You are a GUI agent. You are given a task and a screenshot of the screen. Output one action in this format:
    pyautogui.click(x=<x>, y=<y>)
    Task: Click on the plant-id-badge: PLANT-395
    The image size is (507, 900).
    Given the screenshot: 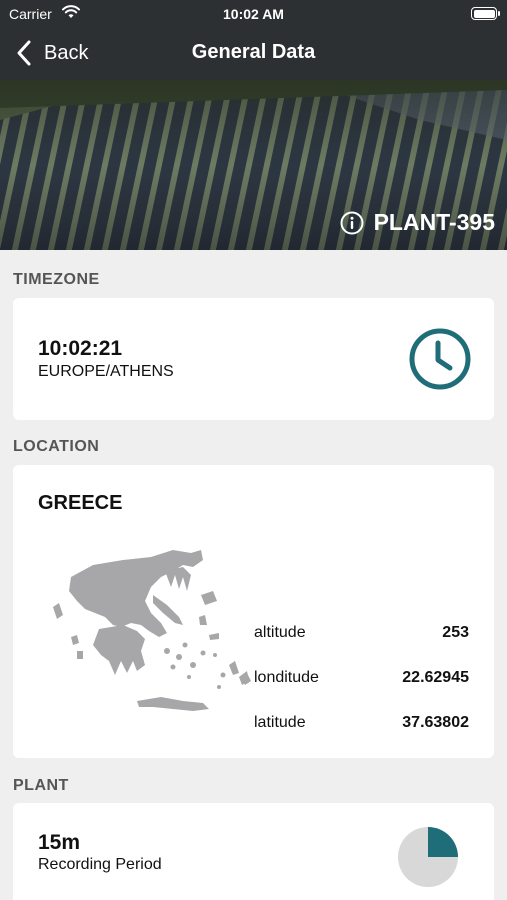 What is the action you would take?
    pyautogui.click(x=417, y=222)
    